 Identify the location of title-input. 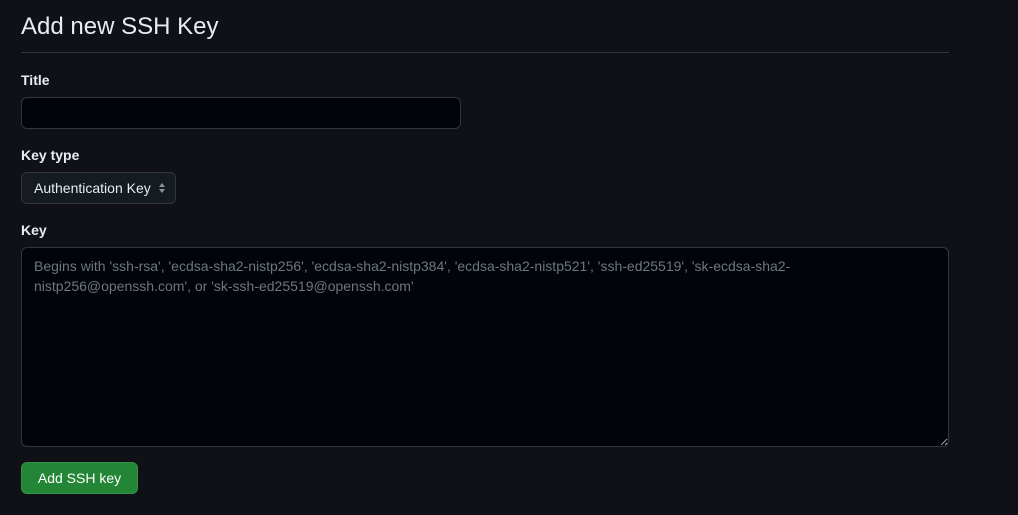
(241, 113).